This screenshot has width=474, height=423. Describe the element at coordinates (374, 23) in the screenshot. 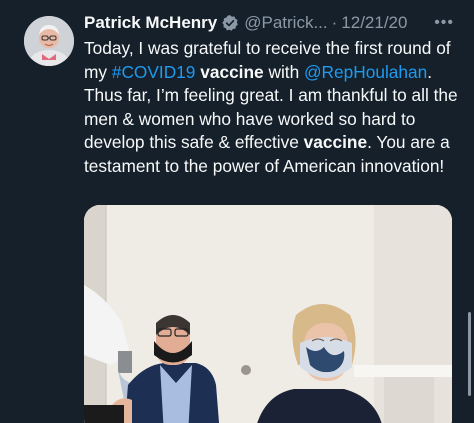

I see `tweet-date: 12/21/20` at that location.